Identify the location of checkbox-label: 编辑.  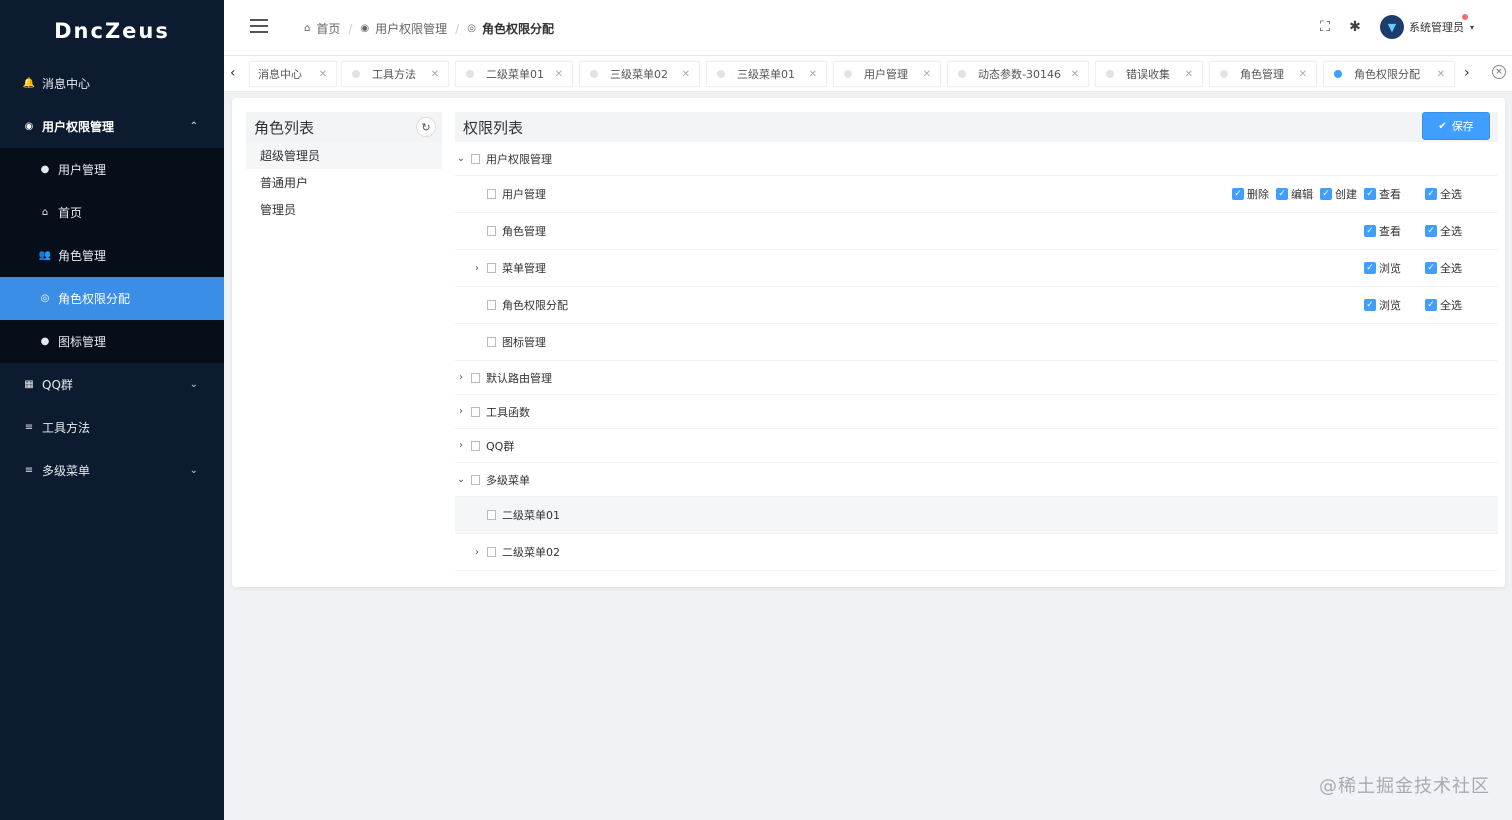
(1302, 194).